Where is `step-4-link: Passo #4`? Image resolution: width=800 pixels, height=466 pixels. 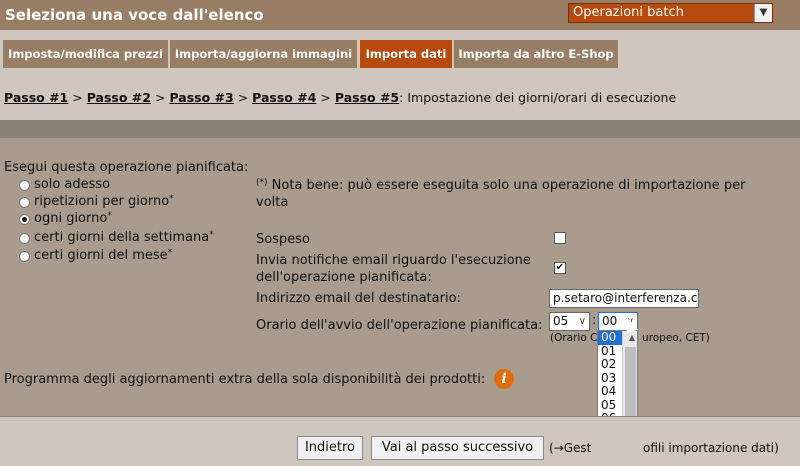
step-4-link: Passo #4 is located at coordinates (284, 97).